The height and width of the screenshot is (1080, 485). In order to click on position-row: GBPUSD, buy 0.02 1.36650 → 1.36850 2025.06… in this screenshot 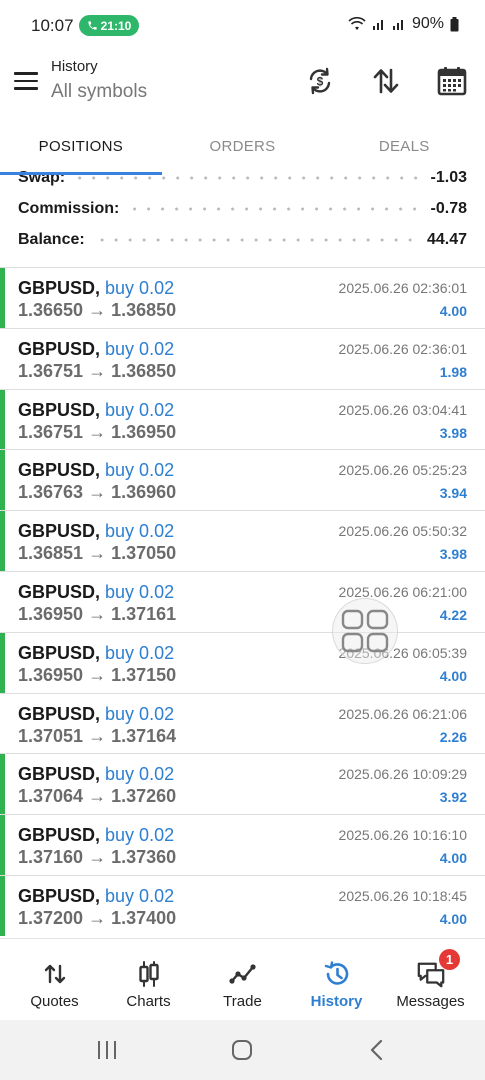, I will do `click(242, 297)`.